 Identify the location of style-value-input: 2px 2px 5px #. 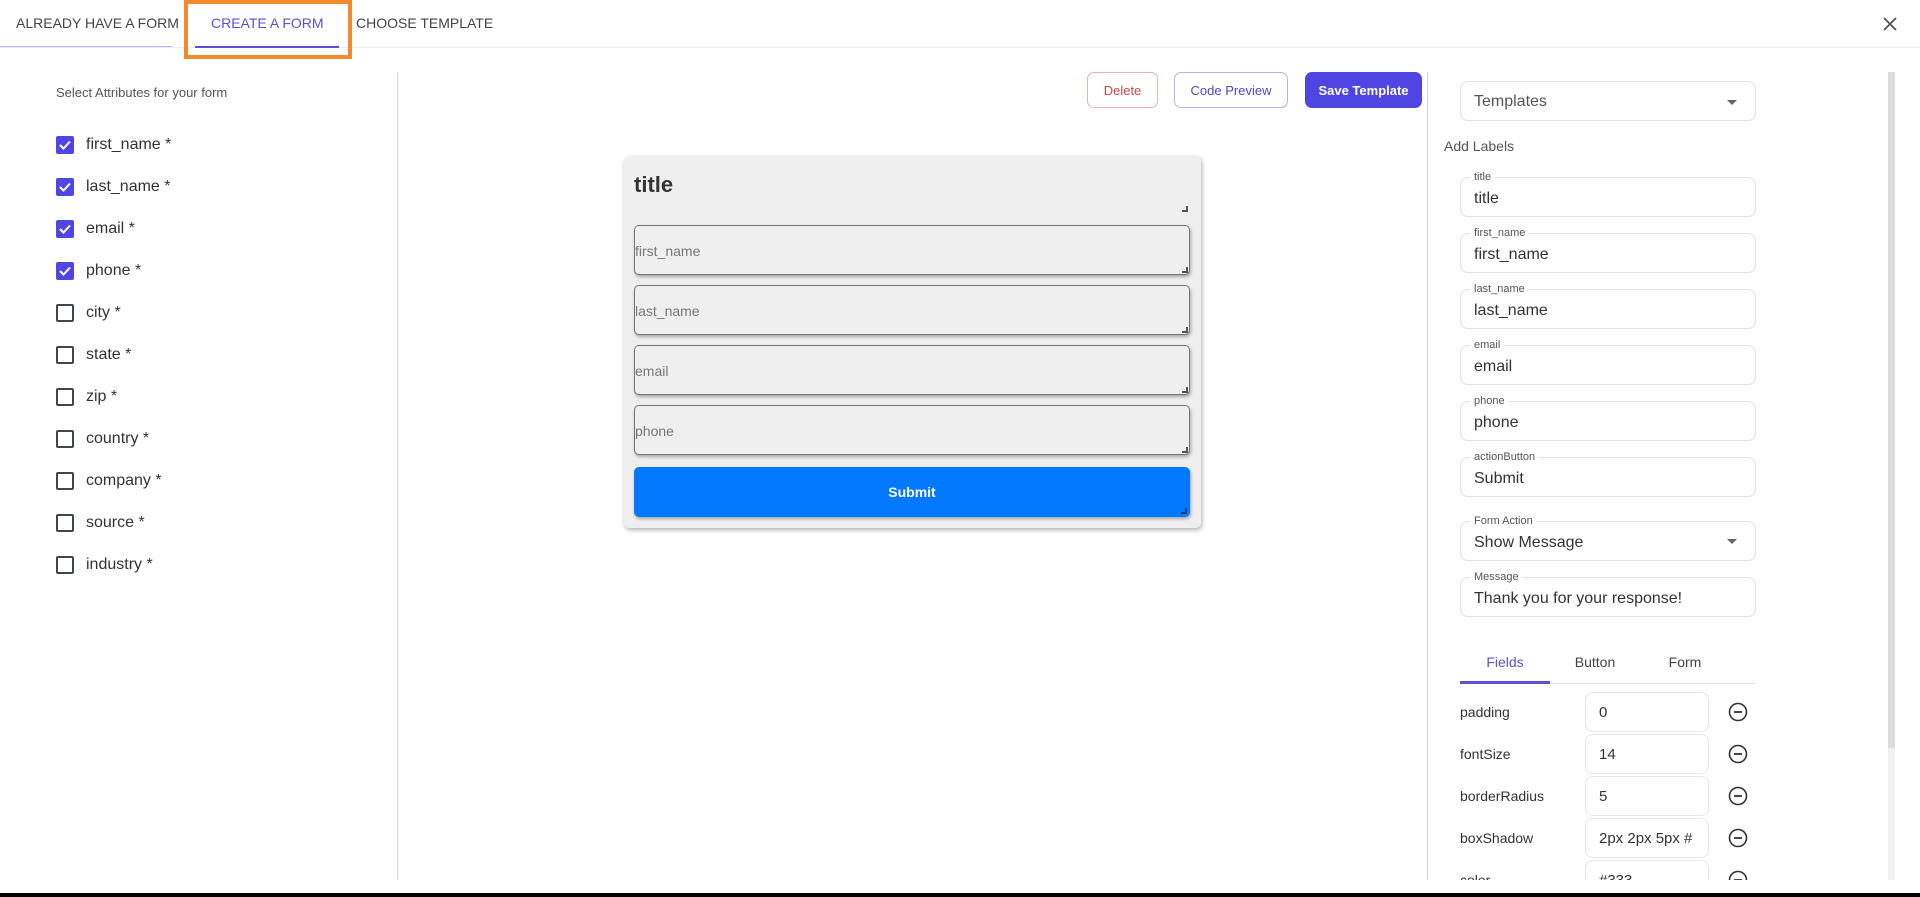
(1647, 838).